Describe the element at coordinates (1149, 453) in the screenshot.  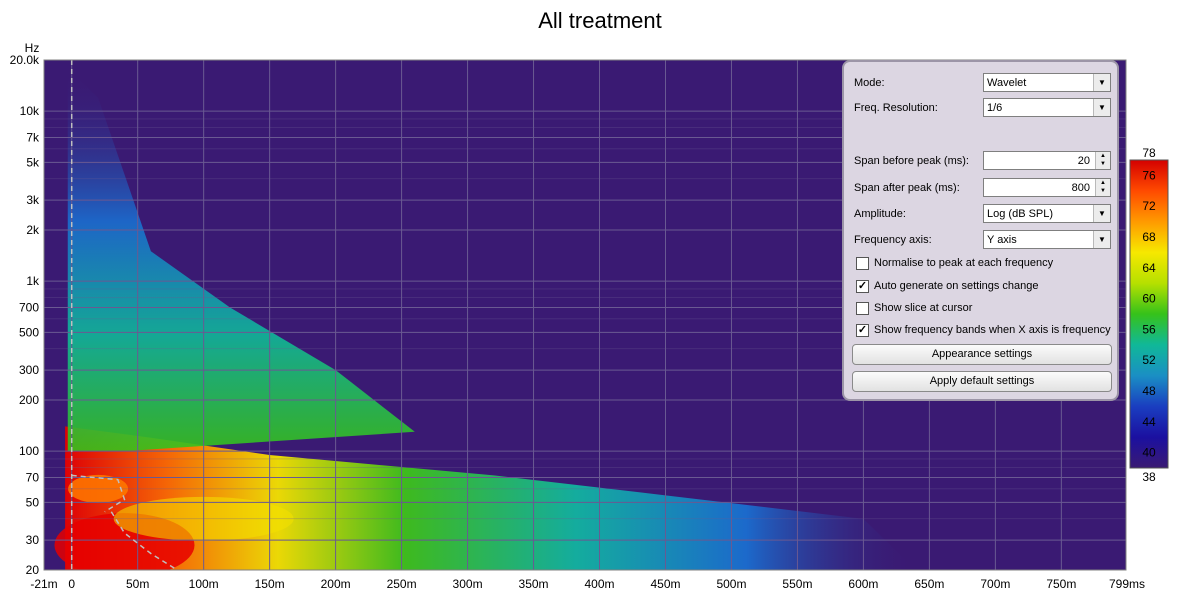
I see `colorbar-tick-label: 40` at that location.